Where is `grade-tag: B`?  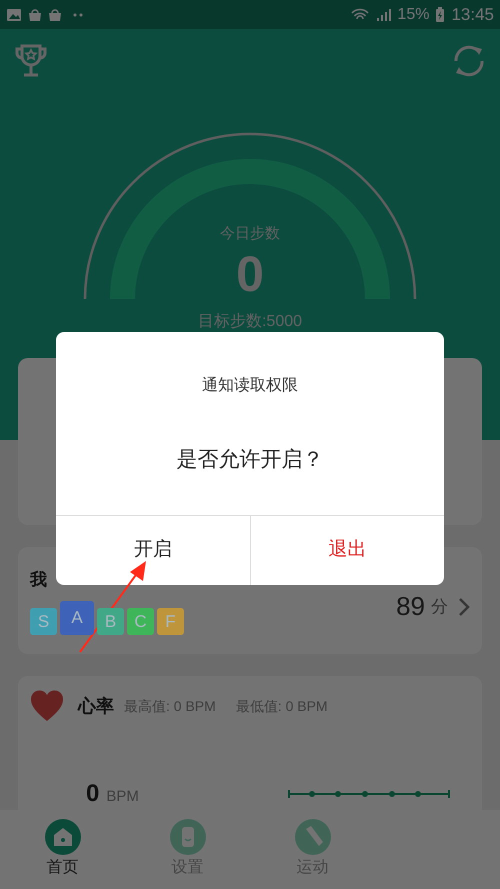 grade-tag: B is located at coordinates (110, 621).